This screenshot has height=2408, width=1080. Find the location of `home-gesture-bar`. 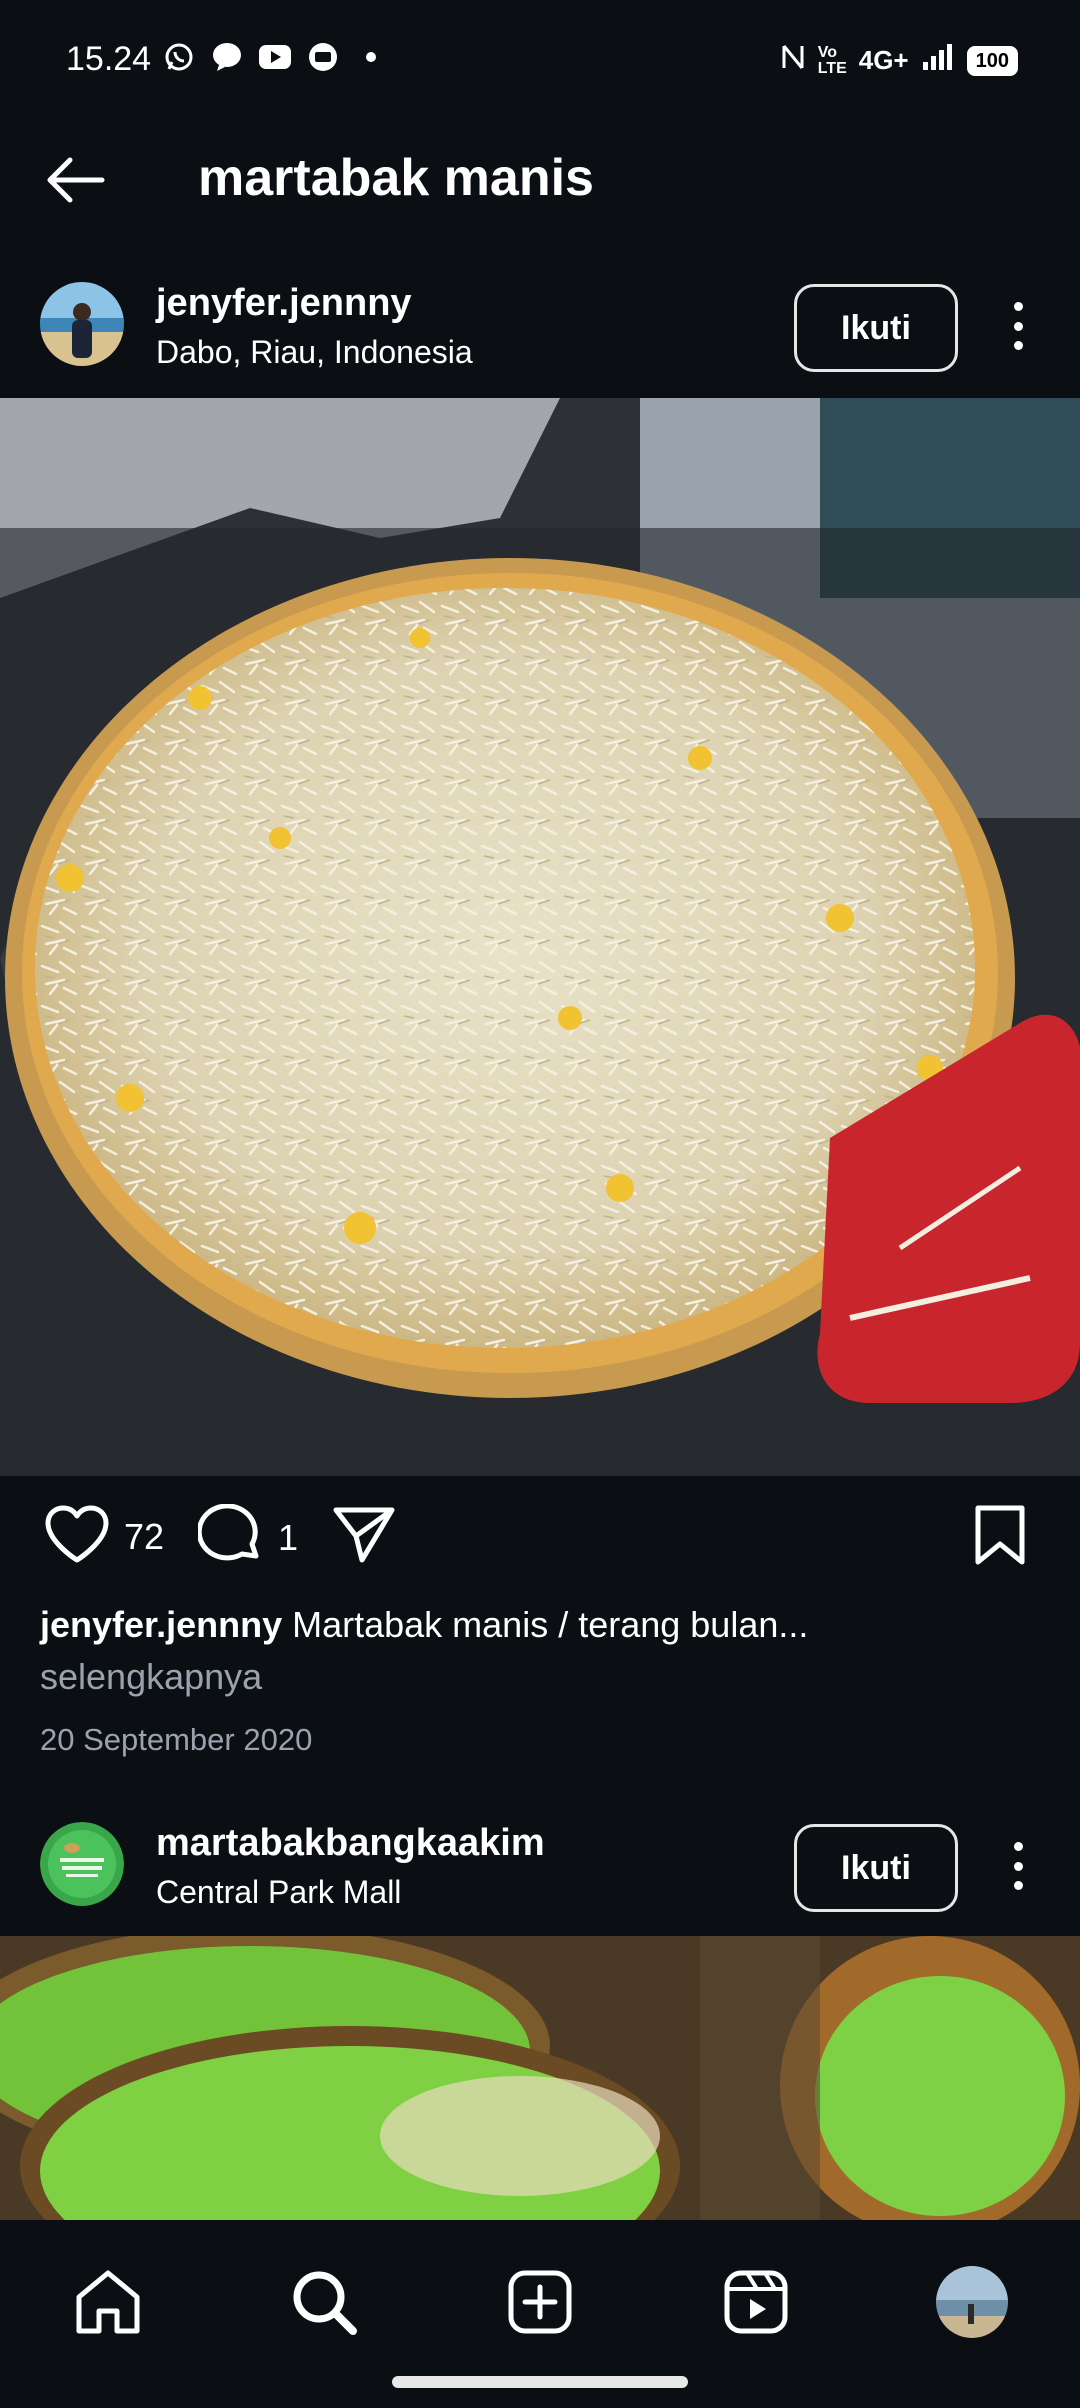

home-gesture-bar is located at coordinates (540, 2382).